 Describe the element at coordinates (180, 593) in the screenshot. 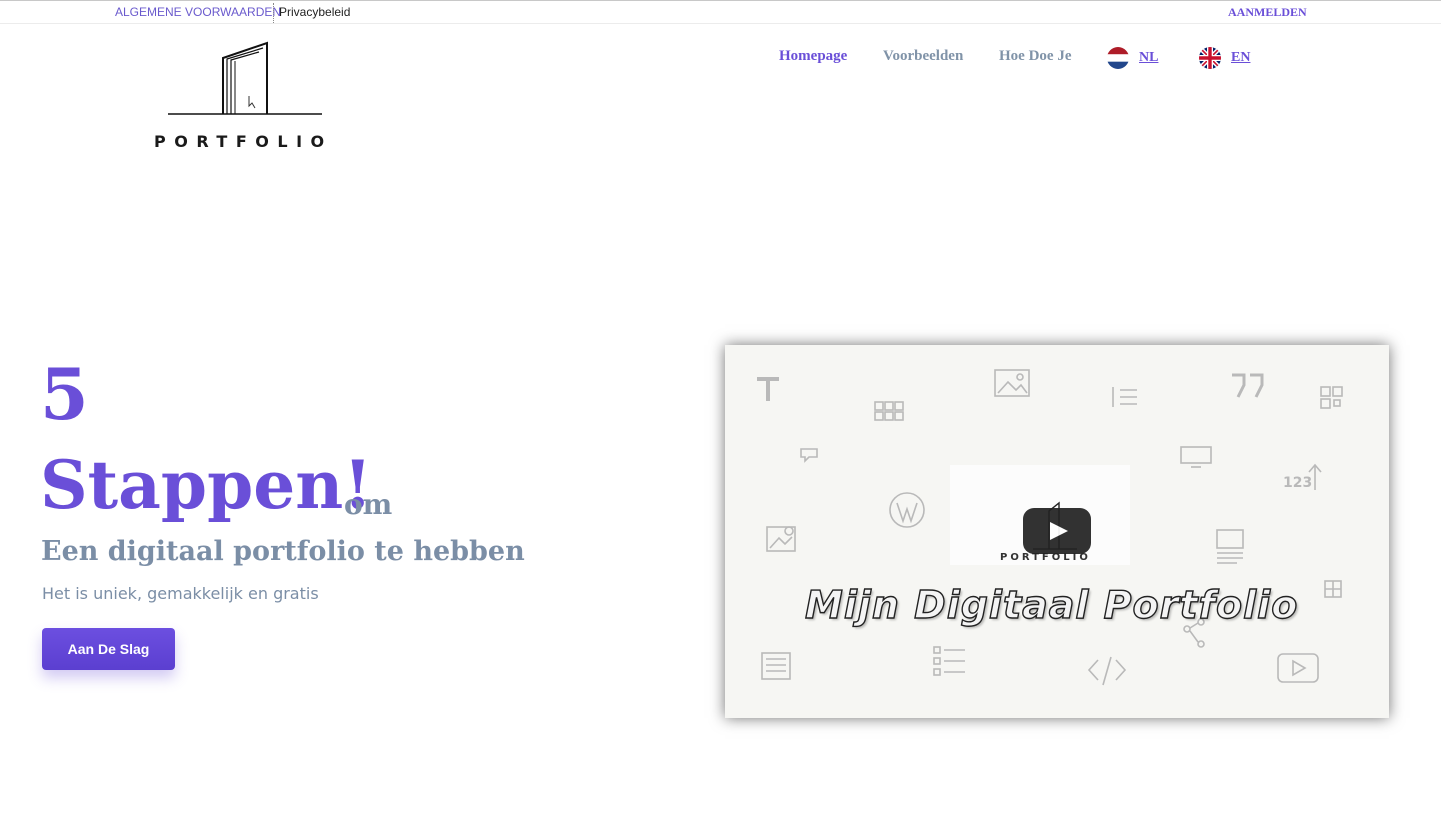

I see `hero-description: Het is uniek, gemakkelijk en gratis` at that location.